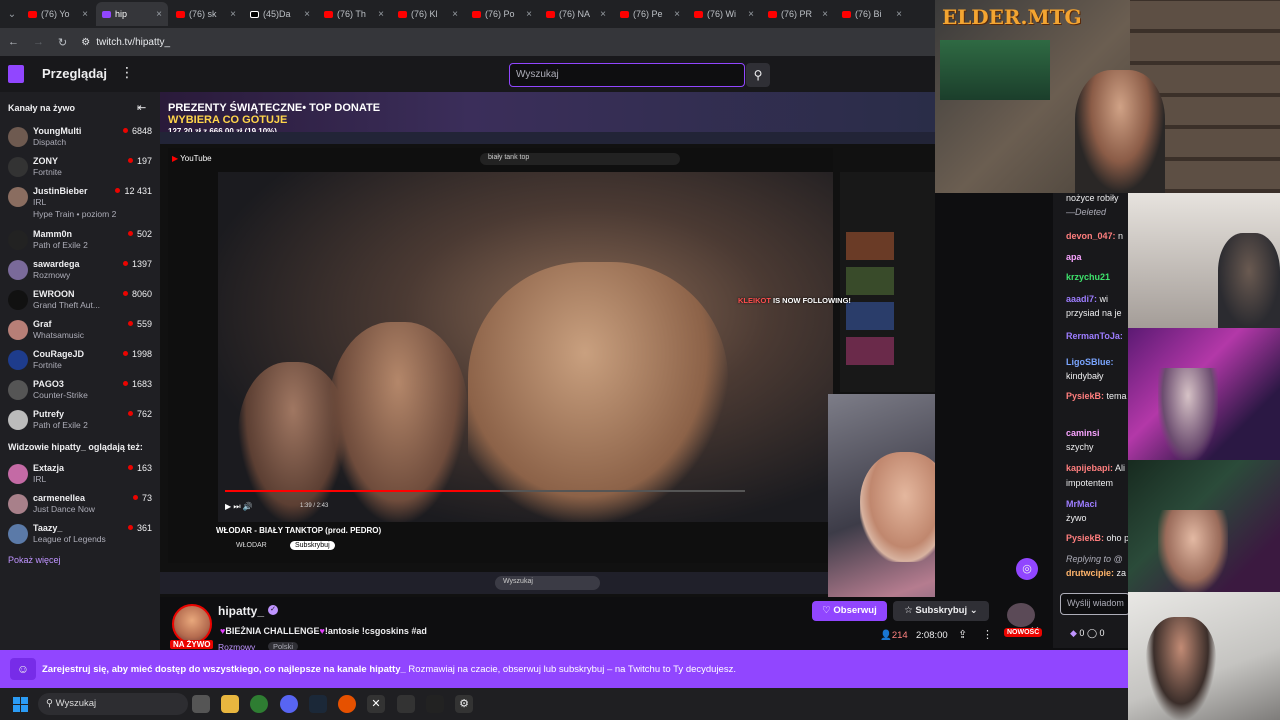  I want to click on obs-icon, so click(435, 704).